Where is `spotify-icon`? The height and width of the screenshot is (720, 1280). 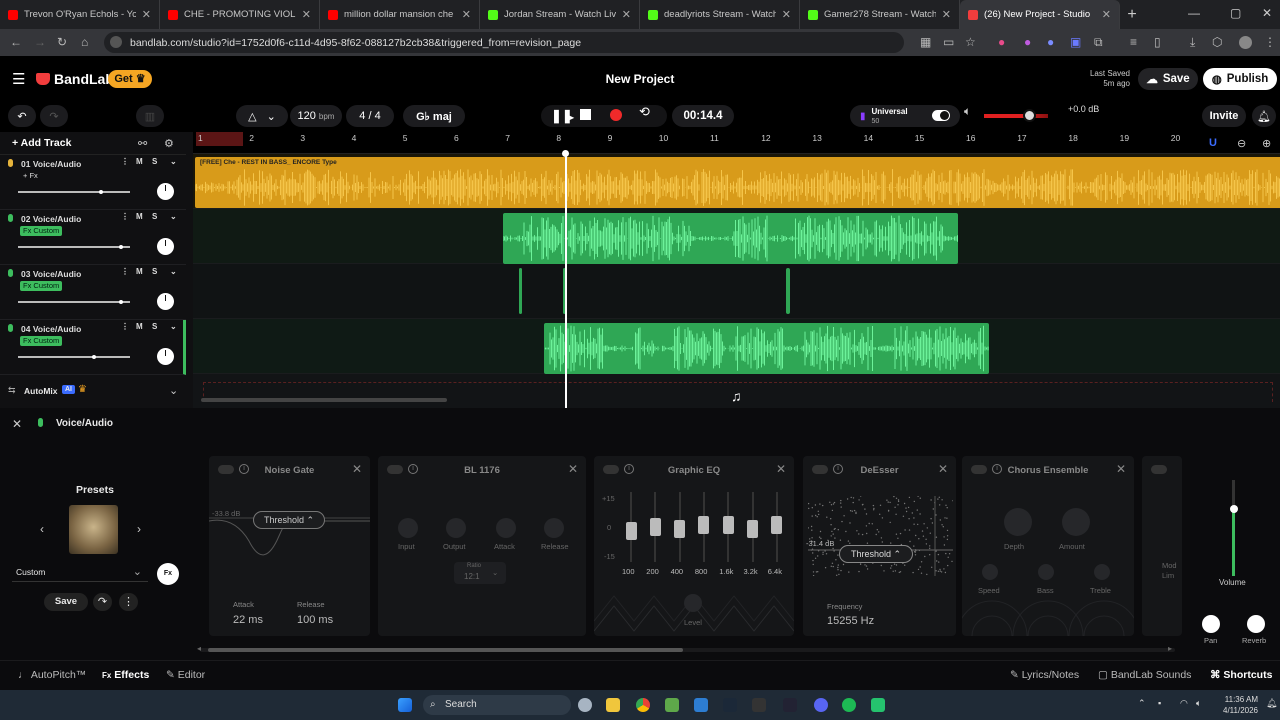
spotify-icon is located at coordinates (849, 705).